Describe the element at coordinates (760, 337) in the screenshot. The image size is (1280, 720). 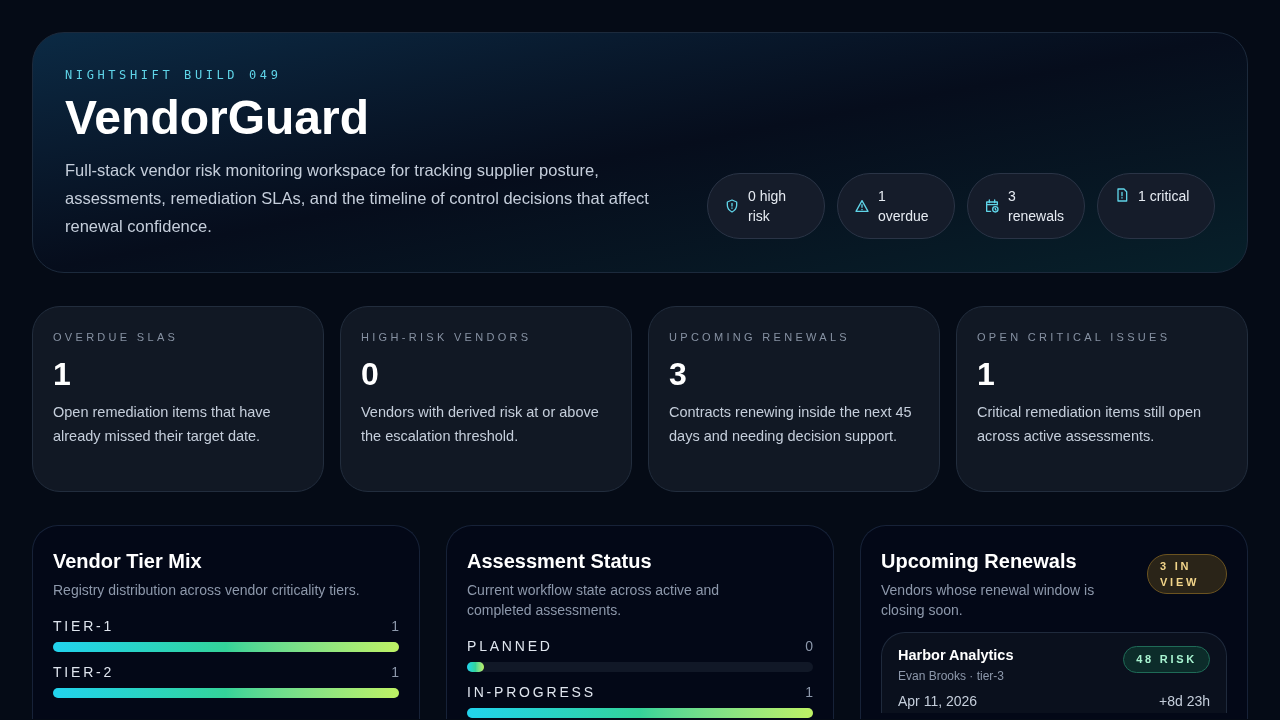
I see `stat-label: UPCOMING RENEWALS` at that location.